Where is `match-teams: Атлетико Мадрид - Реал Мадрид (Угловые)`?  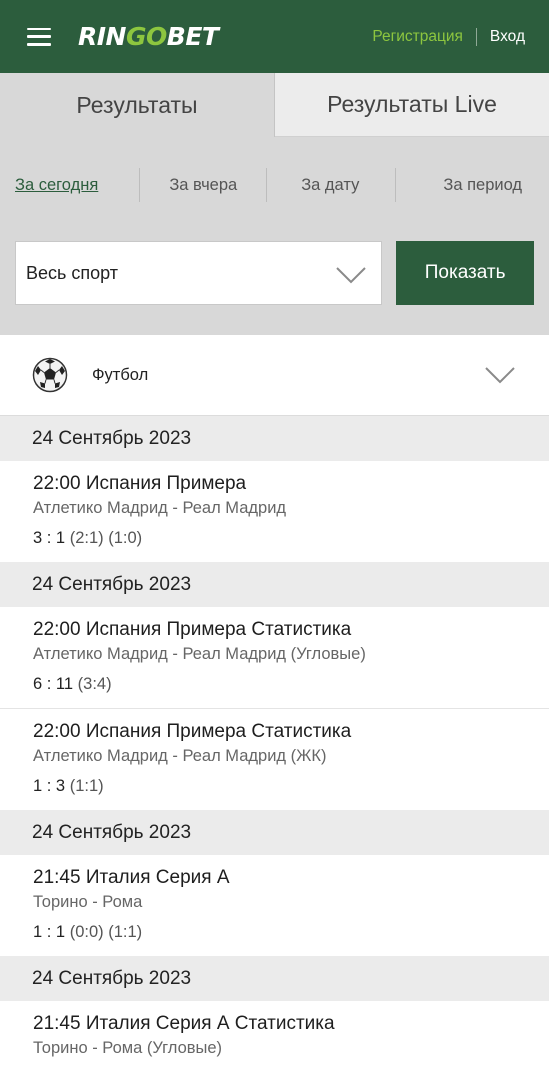 match-teams: Атлетико Мадрид - Реал Мадрид (Угловые) is located at coordinates (199, 654).